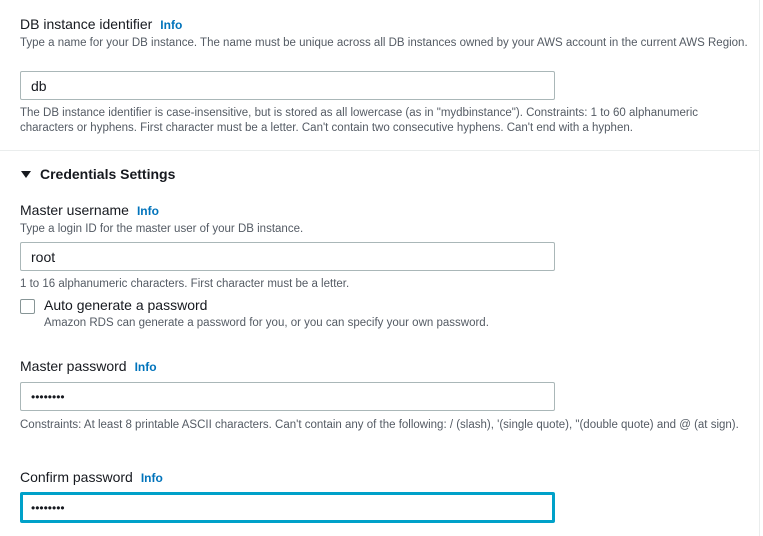 The image size is (763, 536). What do you see at coordinates (86, 24) in the screenshot?
I see `db-instance-identifier-label-text: DB instance identifier` at bounding box center [86, 24].